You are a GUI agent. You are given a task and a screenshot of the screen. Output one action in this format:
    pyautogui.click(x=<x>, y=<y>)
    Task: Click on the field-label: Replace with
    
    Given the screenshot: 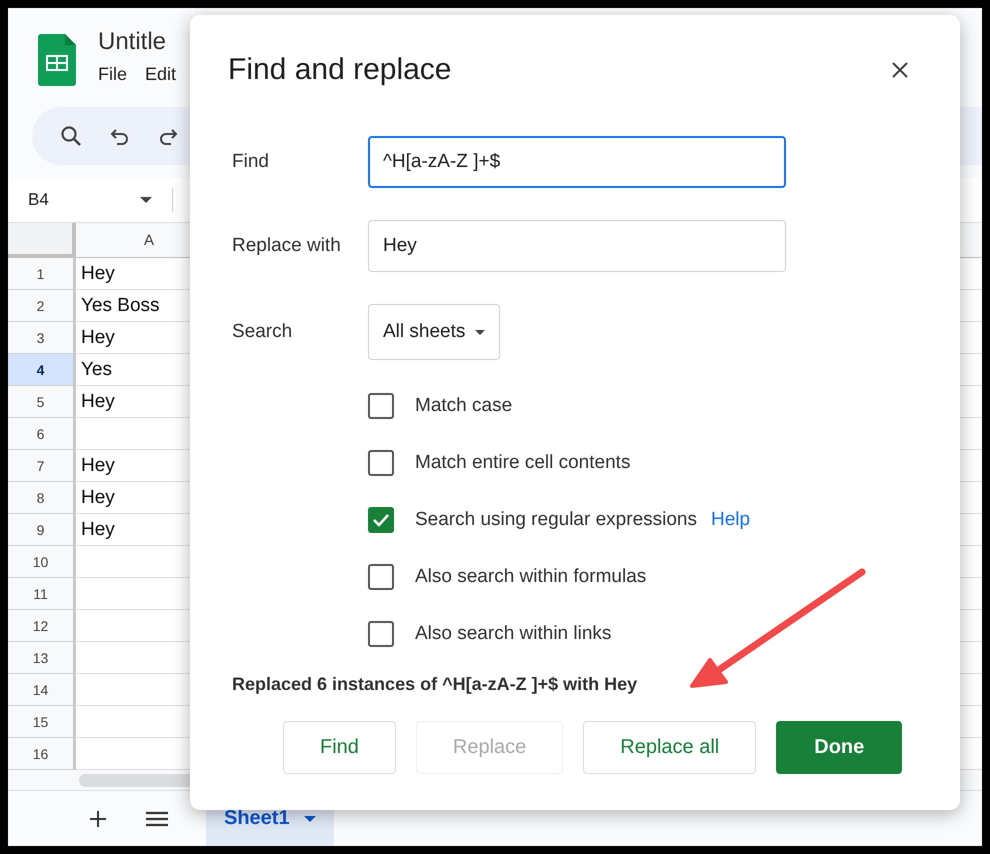 What is the action you would take?
    pyautogui.click(x=287, y=246)
    